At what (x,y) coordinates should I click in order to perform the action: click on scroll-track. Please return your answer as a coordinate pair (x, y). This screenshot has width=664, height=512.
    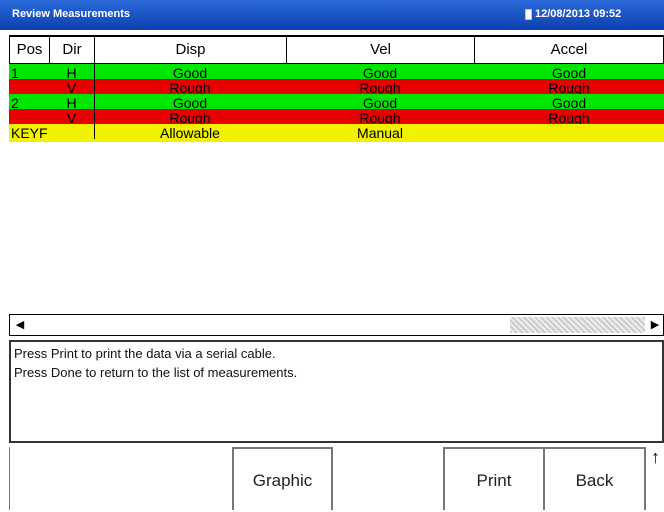
    Looking at the image, I should click on (577, 325).